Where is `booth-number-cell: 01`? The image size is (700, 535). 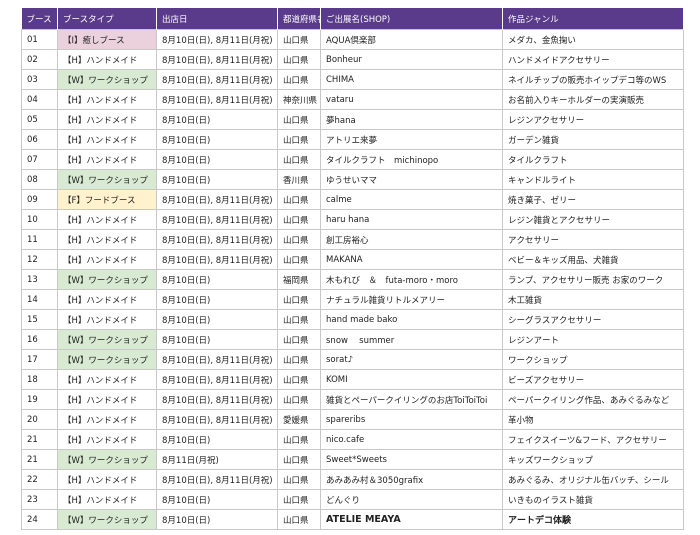 booth-number-cell: 01 is located at coordinates (39, 39).